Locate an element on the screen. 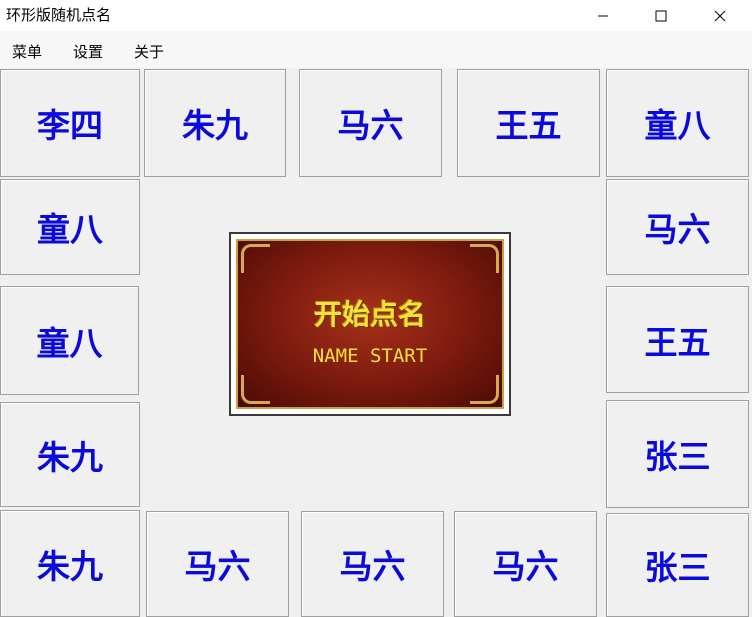 This screenshot has height=617, width=752. close-icon-glyph is located at coordinates (720, 15).